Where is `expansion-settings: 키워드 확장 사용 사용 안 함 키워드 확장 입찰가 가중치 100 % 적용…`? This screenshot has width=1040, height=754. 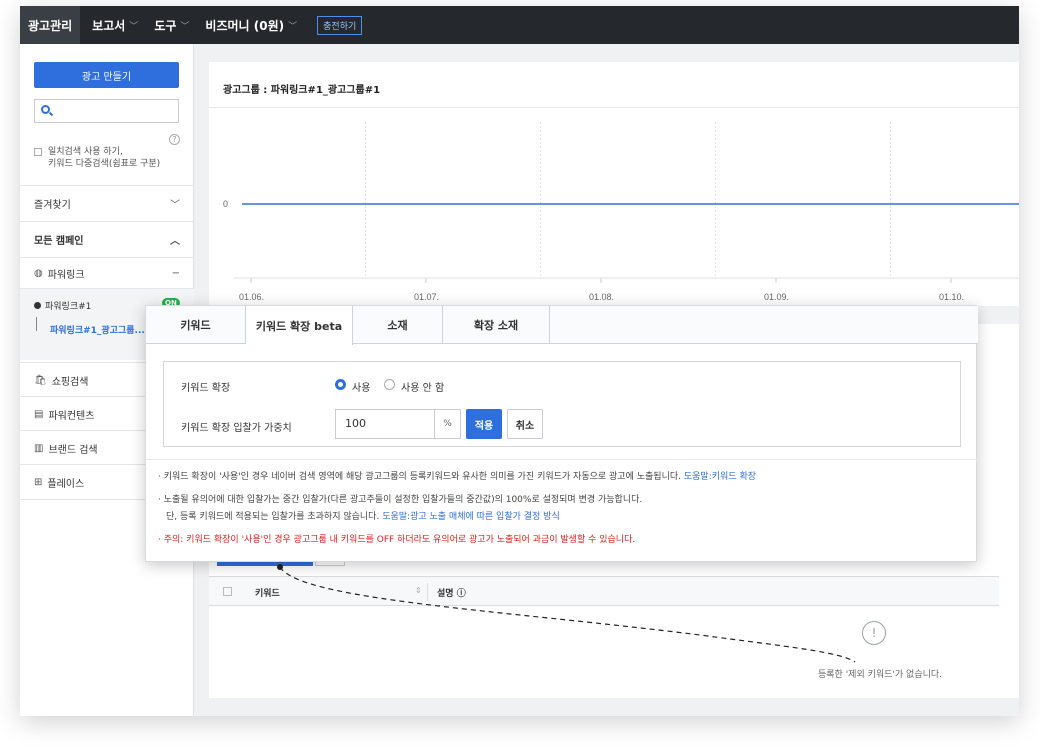 expansion-settings: 키워드 확장 사용 사용 안 함 키워드 확장 입찰가 가중치 100 % 적용… is located at coordinates (562, 404).